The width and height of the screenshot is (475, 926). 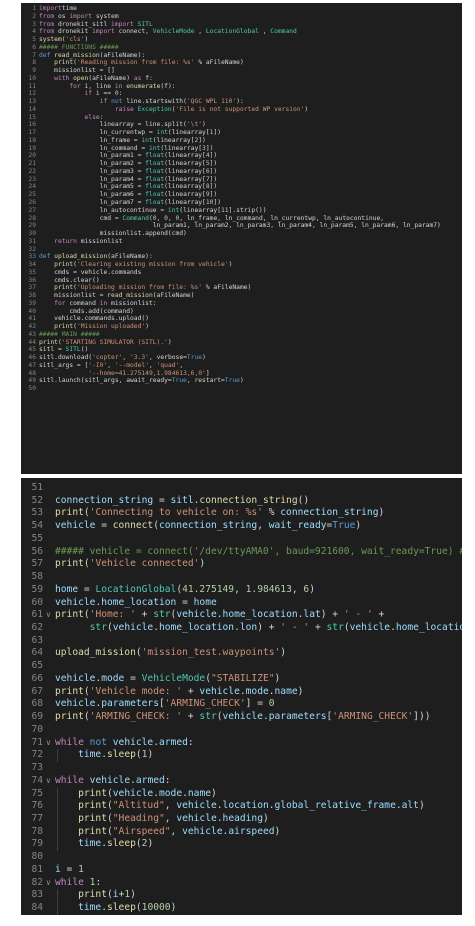 I want to click on code-line: 1 importtime, so click(x=241, y=9).